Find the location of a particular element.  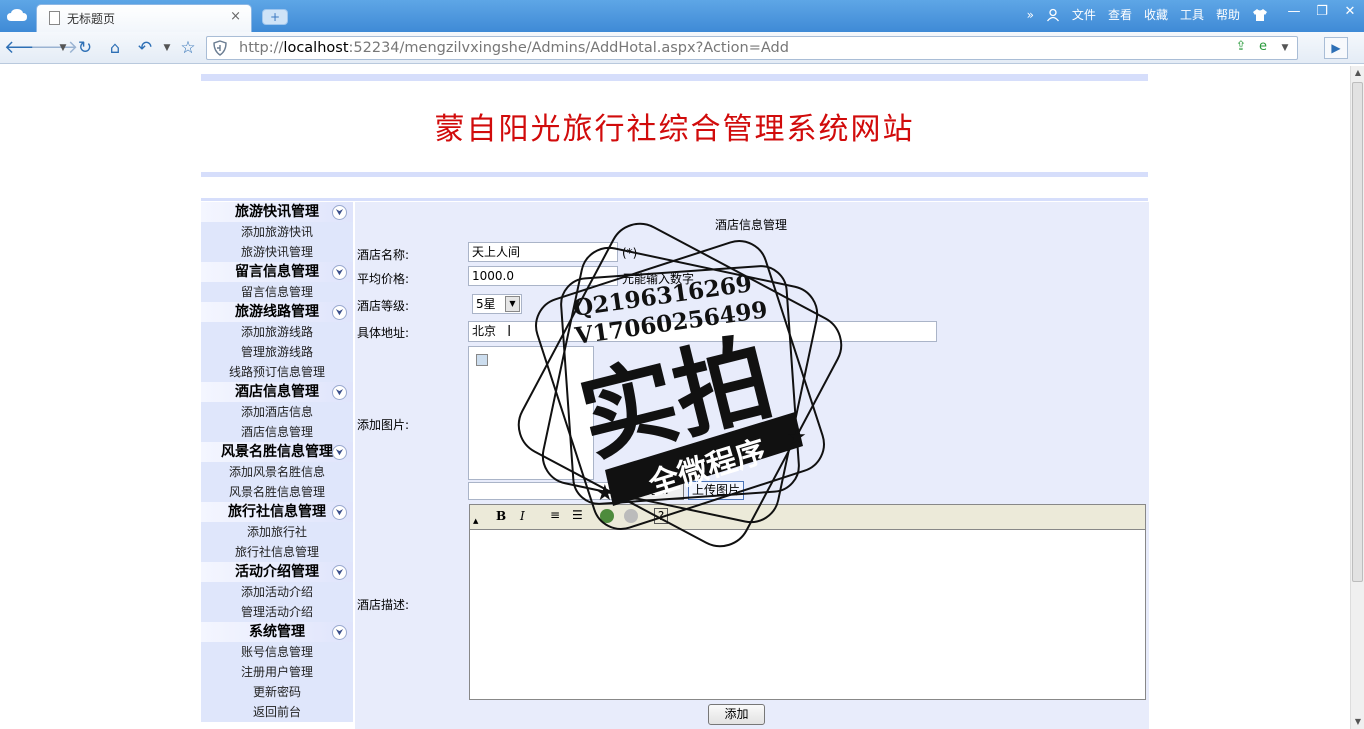

scroll-up-icon: ▲ is located at coordinates (1357, 73).